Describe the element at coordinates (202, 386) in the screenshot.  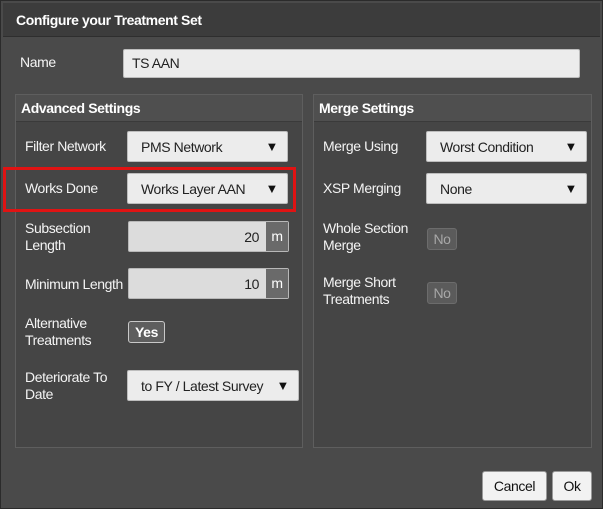
I see `deteriorate-to-date-value: to FY / Latest Survey` at that location.